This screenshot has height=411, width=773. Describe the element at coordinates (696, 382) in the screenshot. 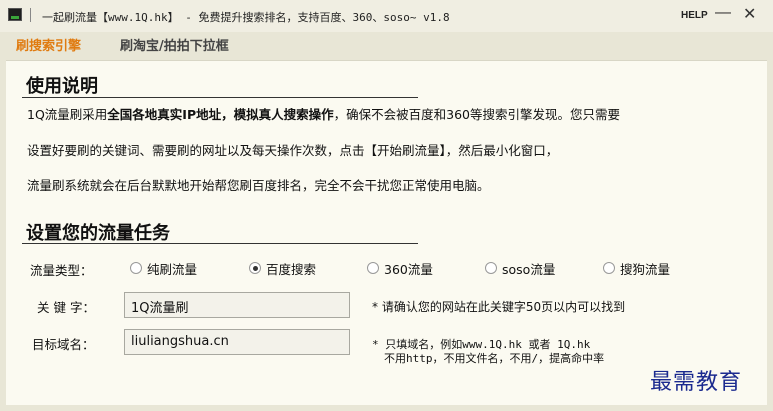

I see `watermark-text: 最需教育` at that location.